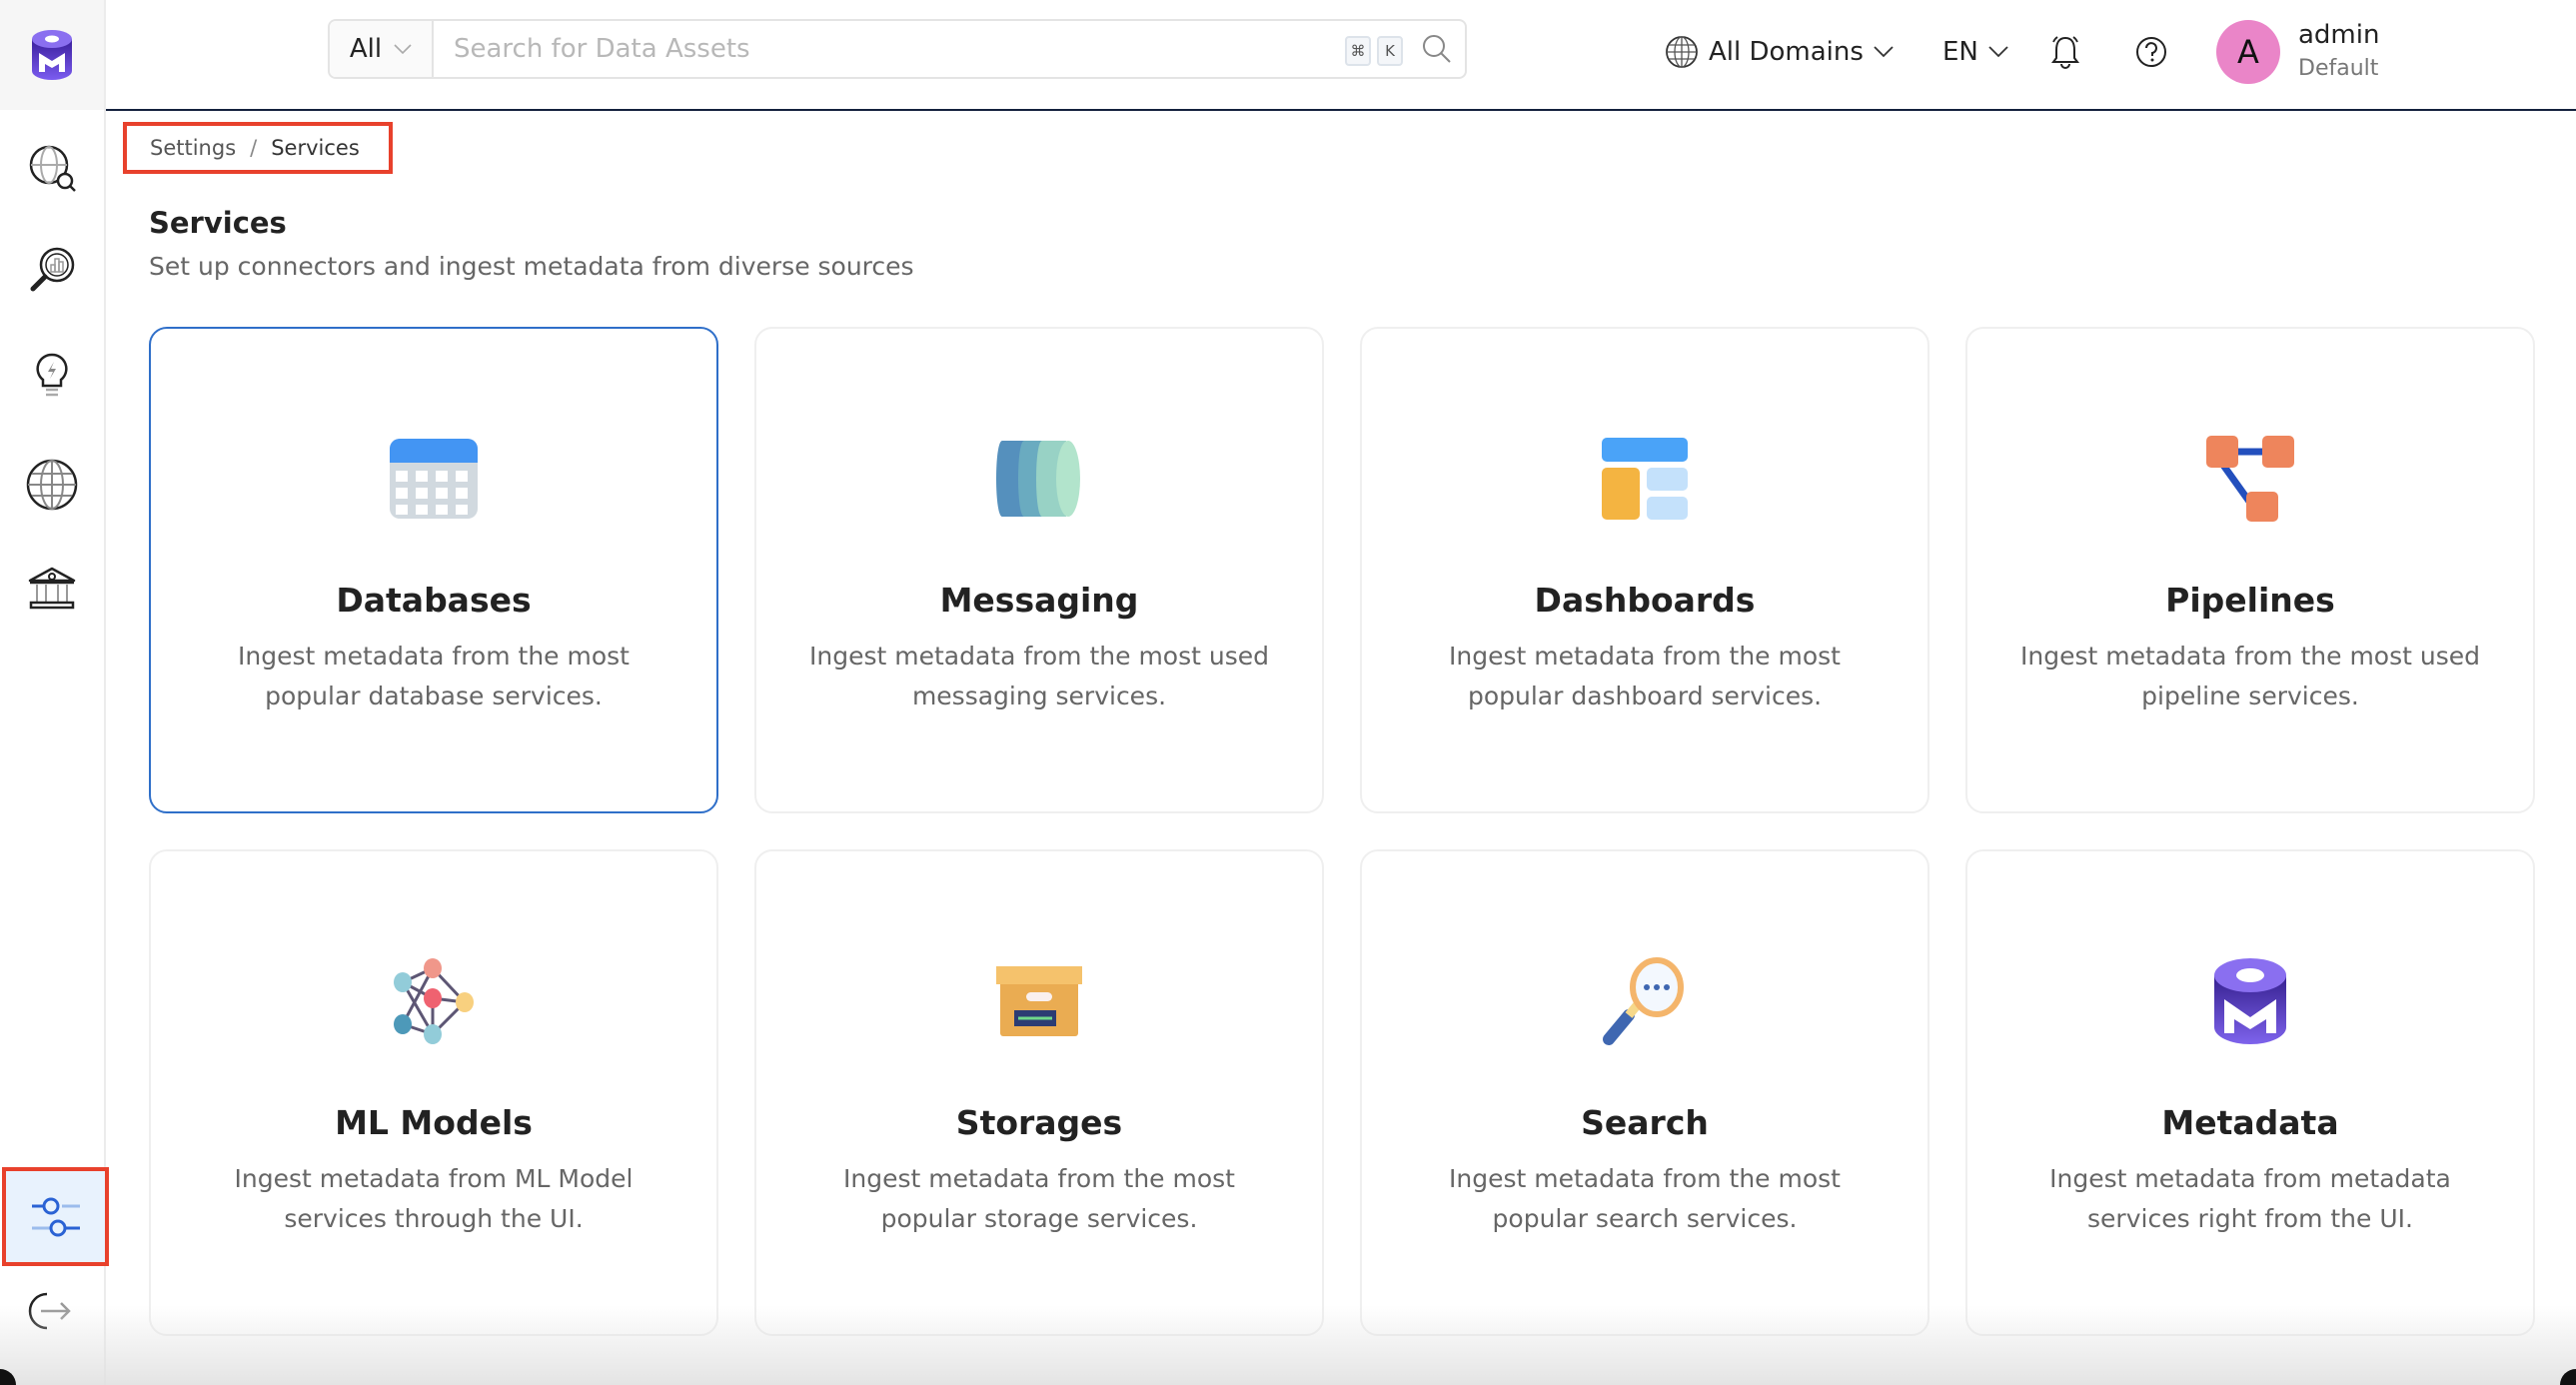  I want to click on search-input, so click(889, 49).